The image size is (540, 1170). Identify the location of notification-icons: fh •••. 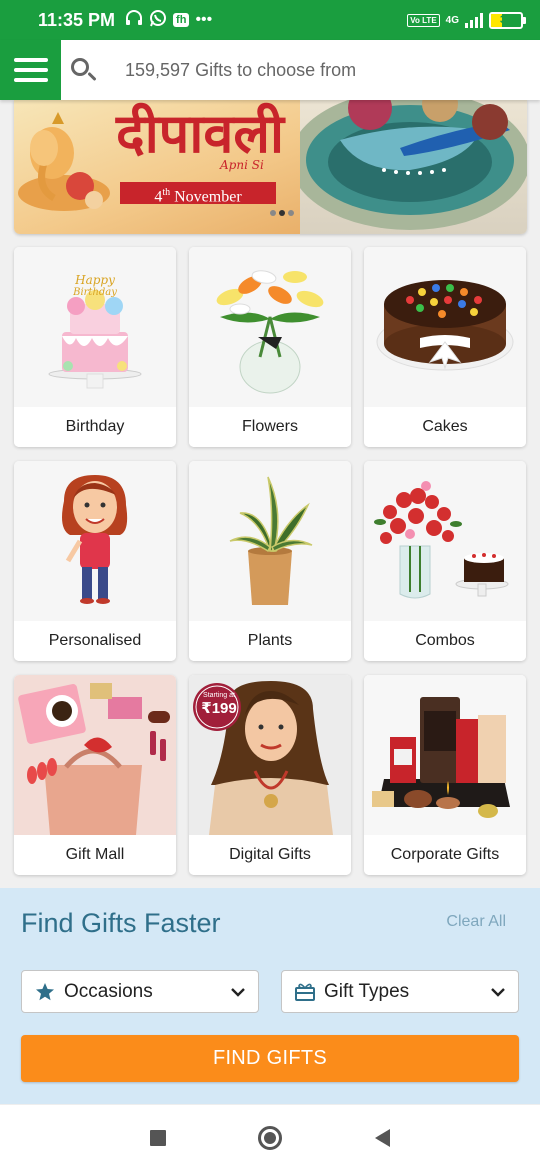
(168, 20).